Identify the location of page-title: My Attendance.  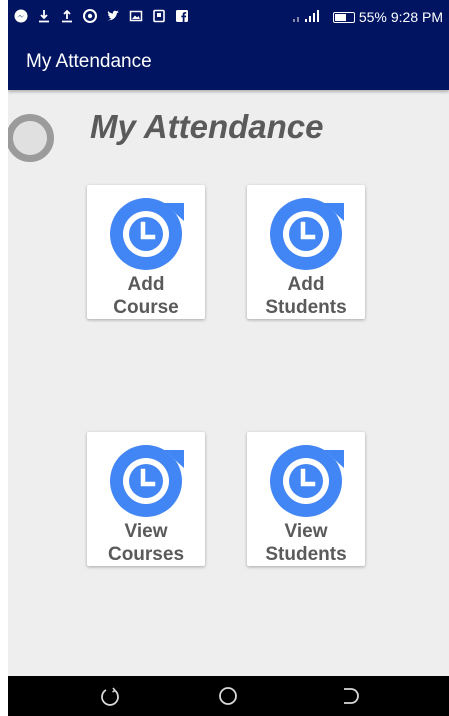
(207, 126).